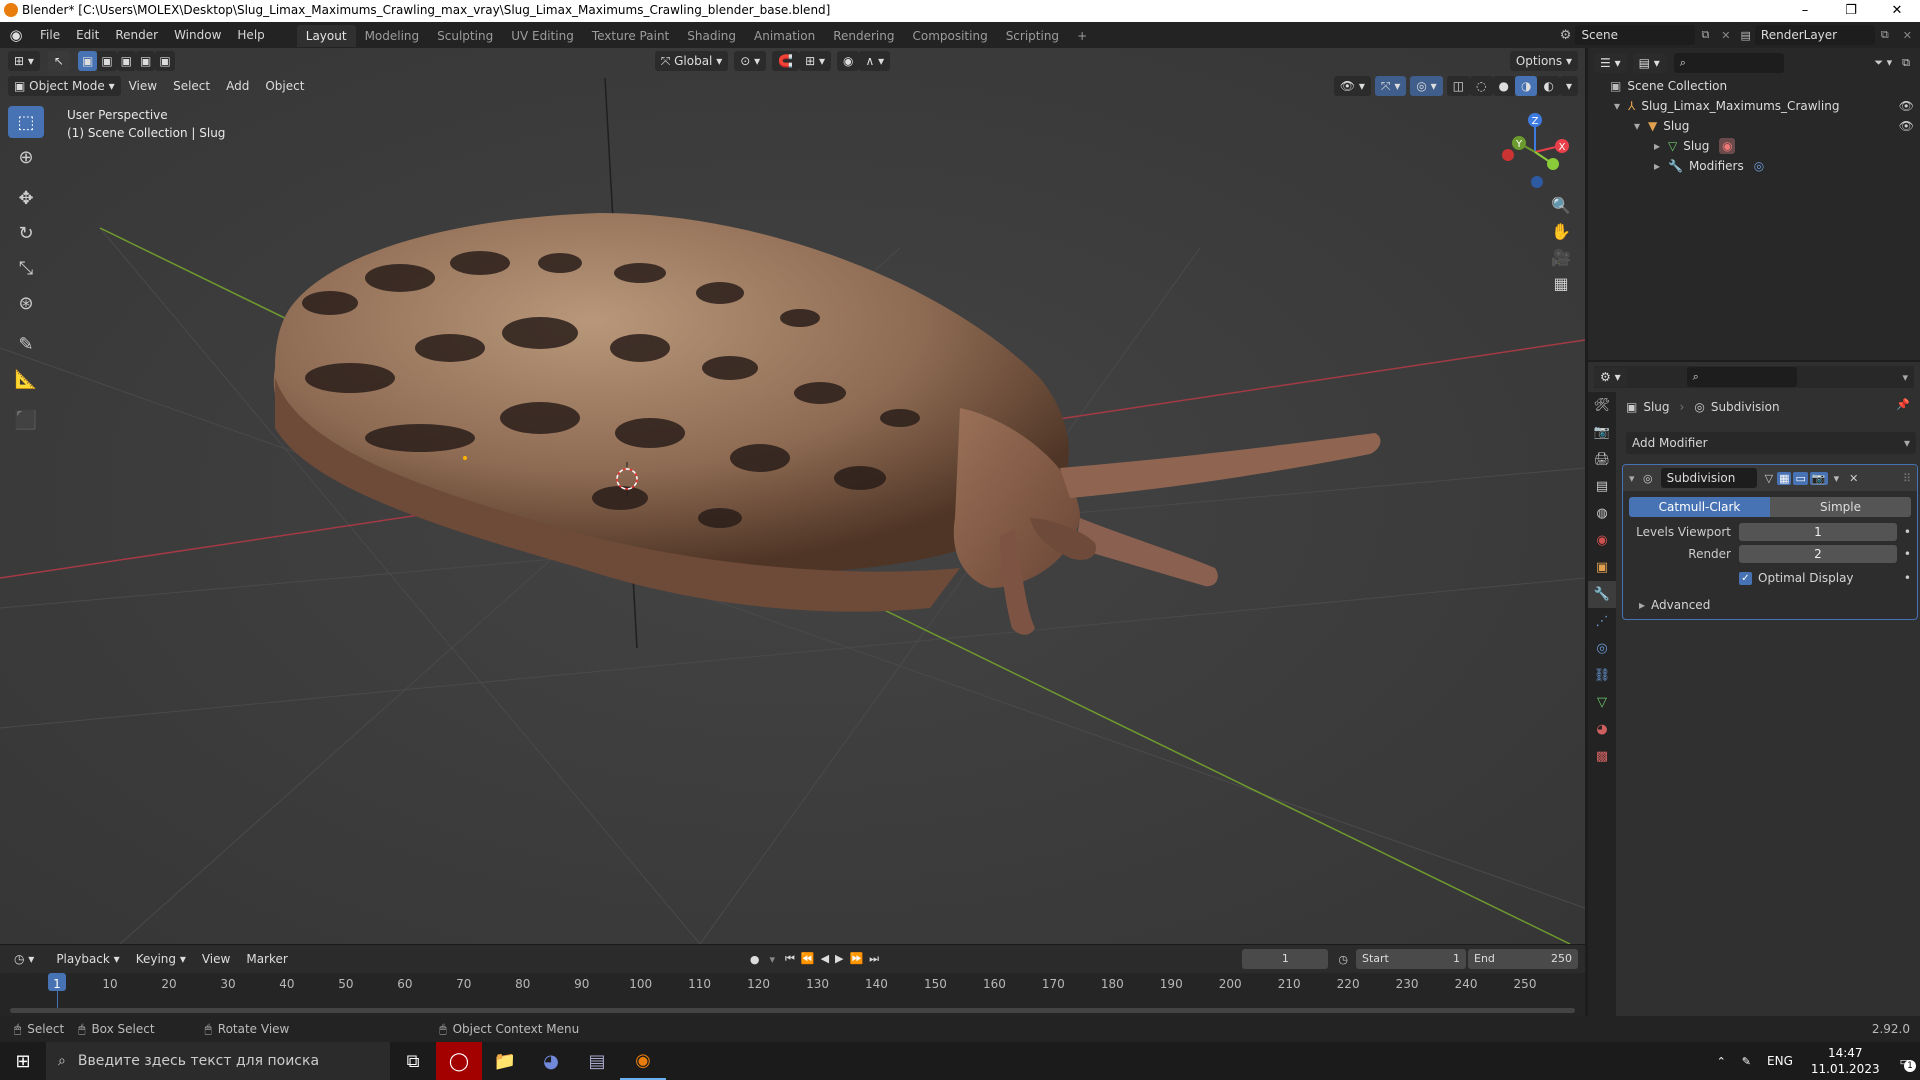  I want to click on constraints-tab-icon: ⛓, so click(1602, 675).